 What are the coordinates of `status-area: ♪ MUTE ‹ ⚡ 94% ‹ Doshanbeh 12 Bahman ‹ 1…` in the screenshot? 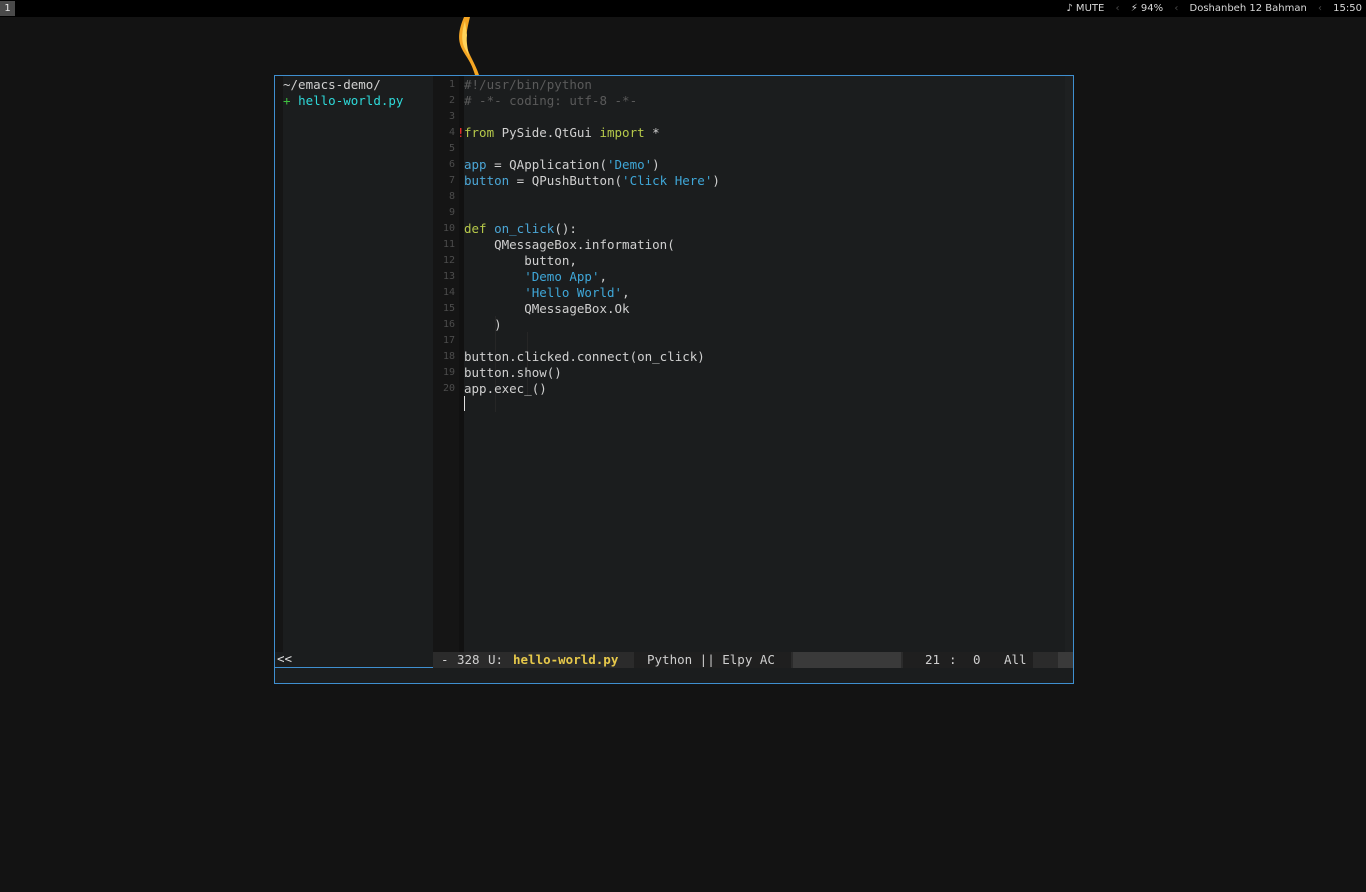 It's located at (1214, 8).